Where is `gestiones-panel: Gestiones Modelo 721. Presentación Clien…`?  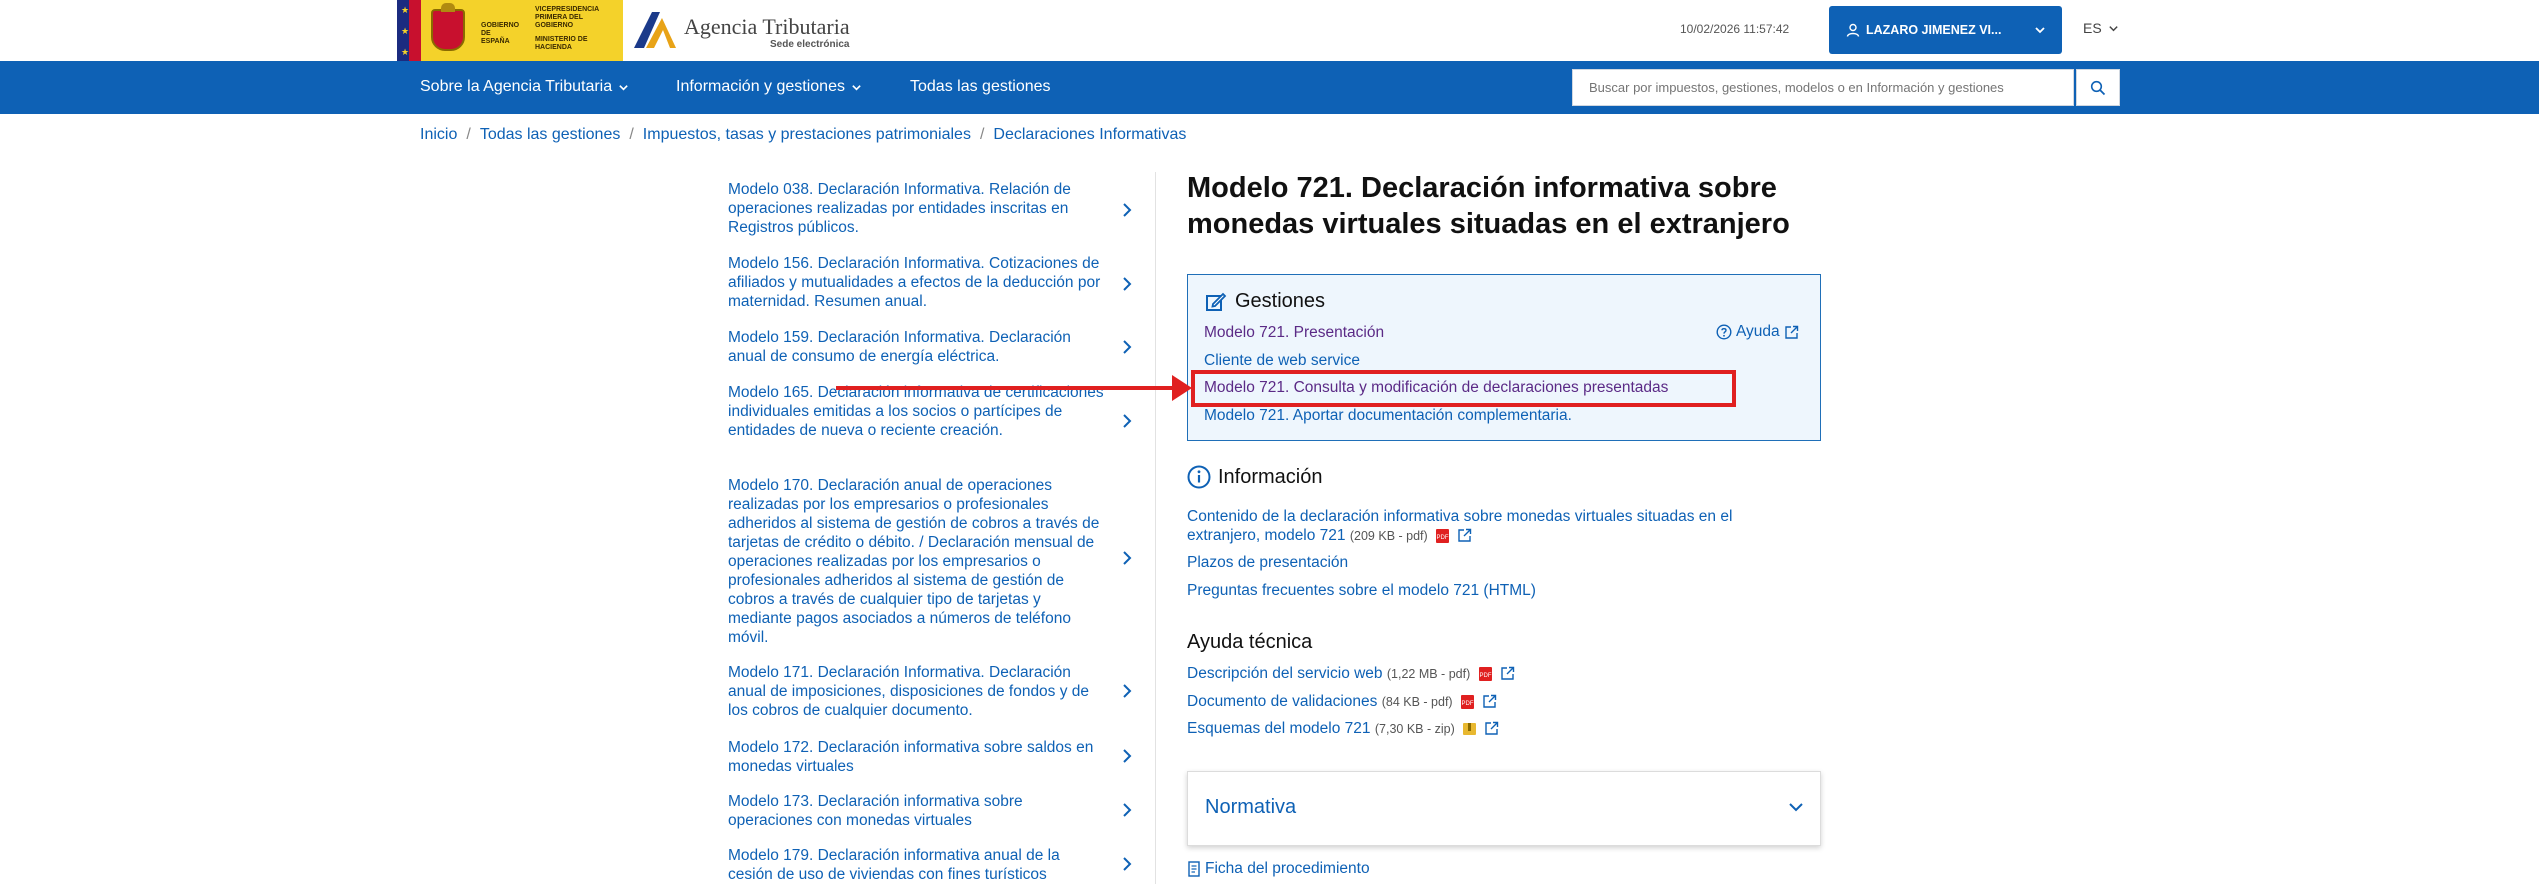 gestiones-panel: Gestiones Modelo 721. Presentación Clien… is located at coordinates (1504, 357).